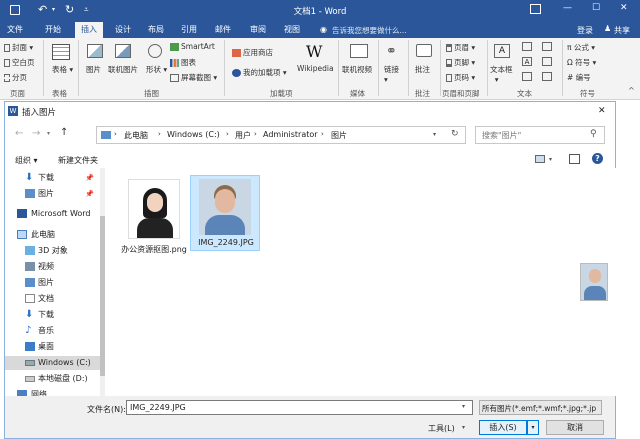  I want to click on sidebar-item-downloads: ⬇ 下载, so click(52, 315).